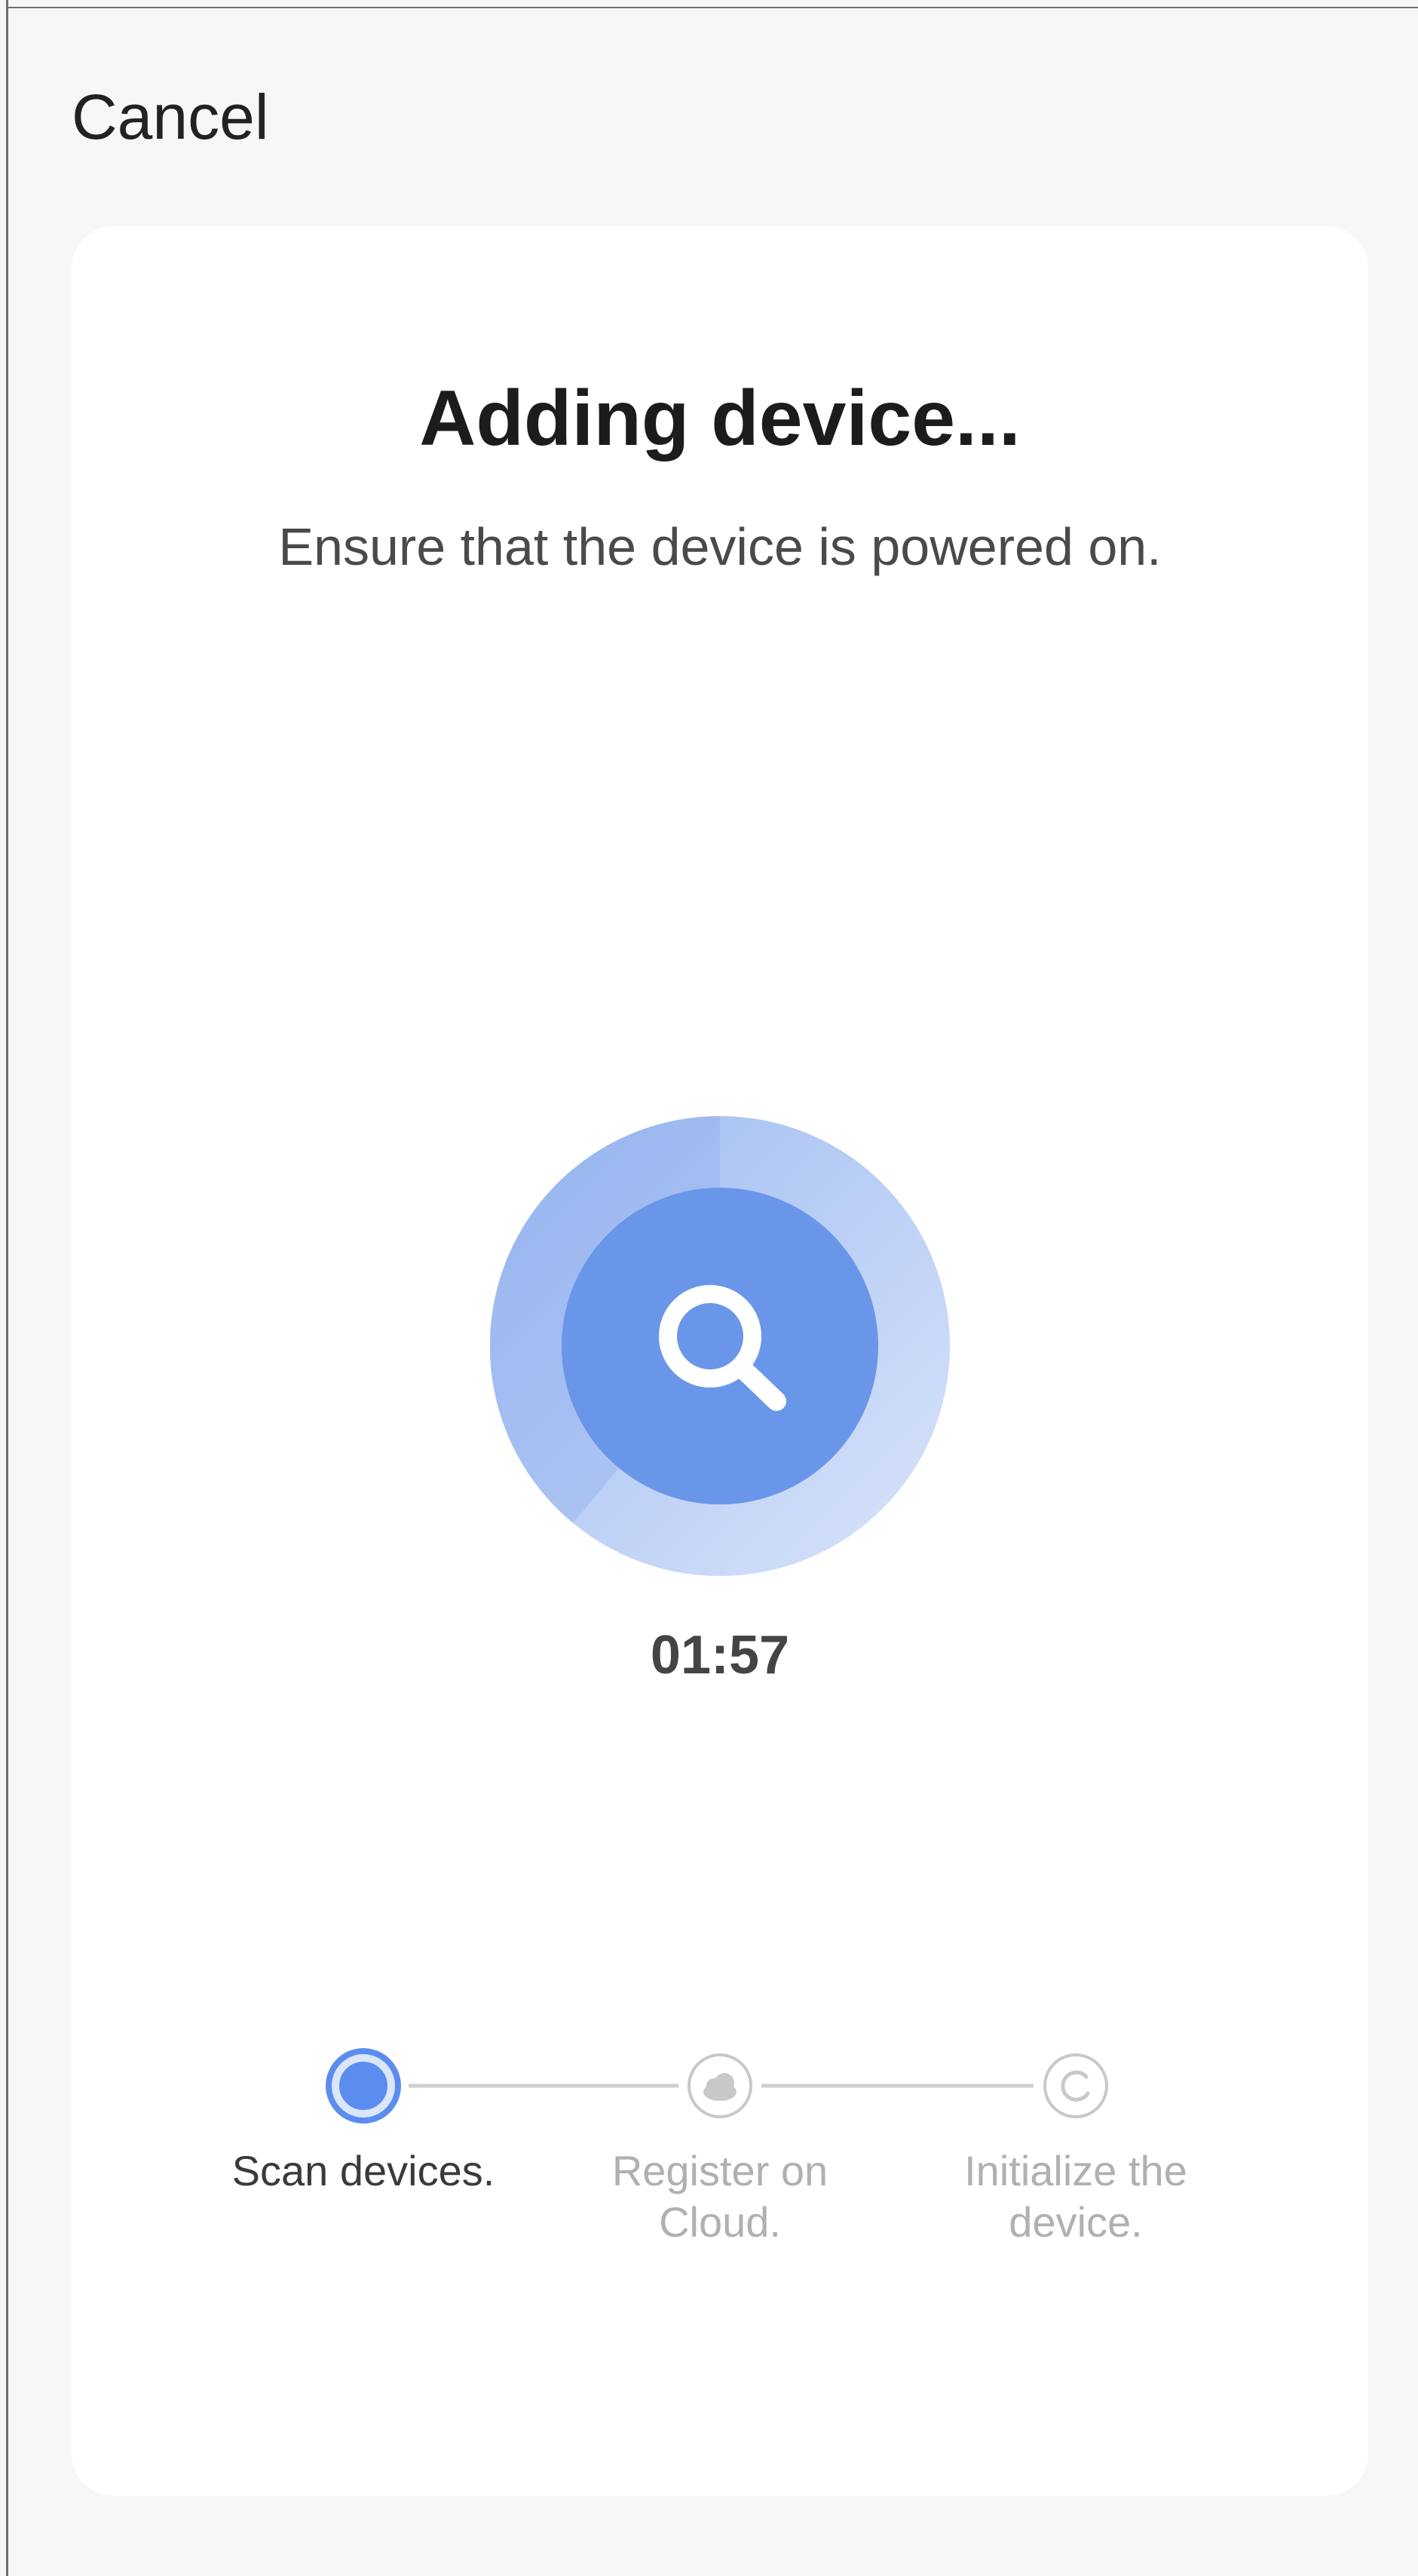  I want to click on step-1-indicator, so click(363, 2086).